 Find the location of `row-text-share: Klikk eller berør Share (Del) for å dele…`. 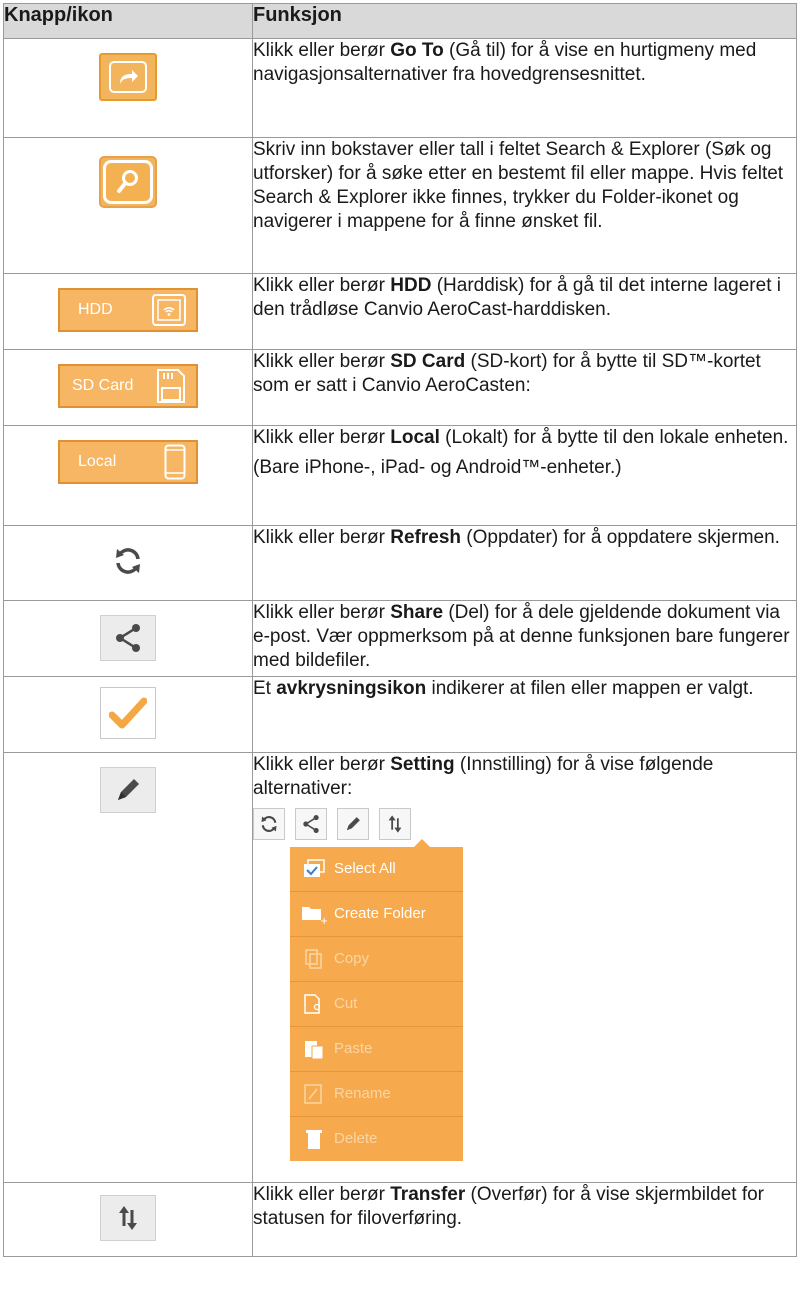

row-text-share: Klikk eller berør Share (Del) for å dele… is located at coordinates (524, 638).